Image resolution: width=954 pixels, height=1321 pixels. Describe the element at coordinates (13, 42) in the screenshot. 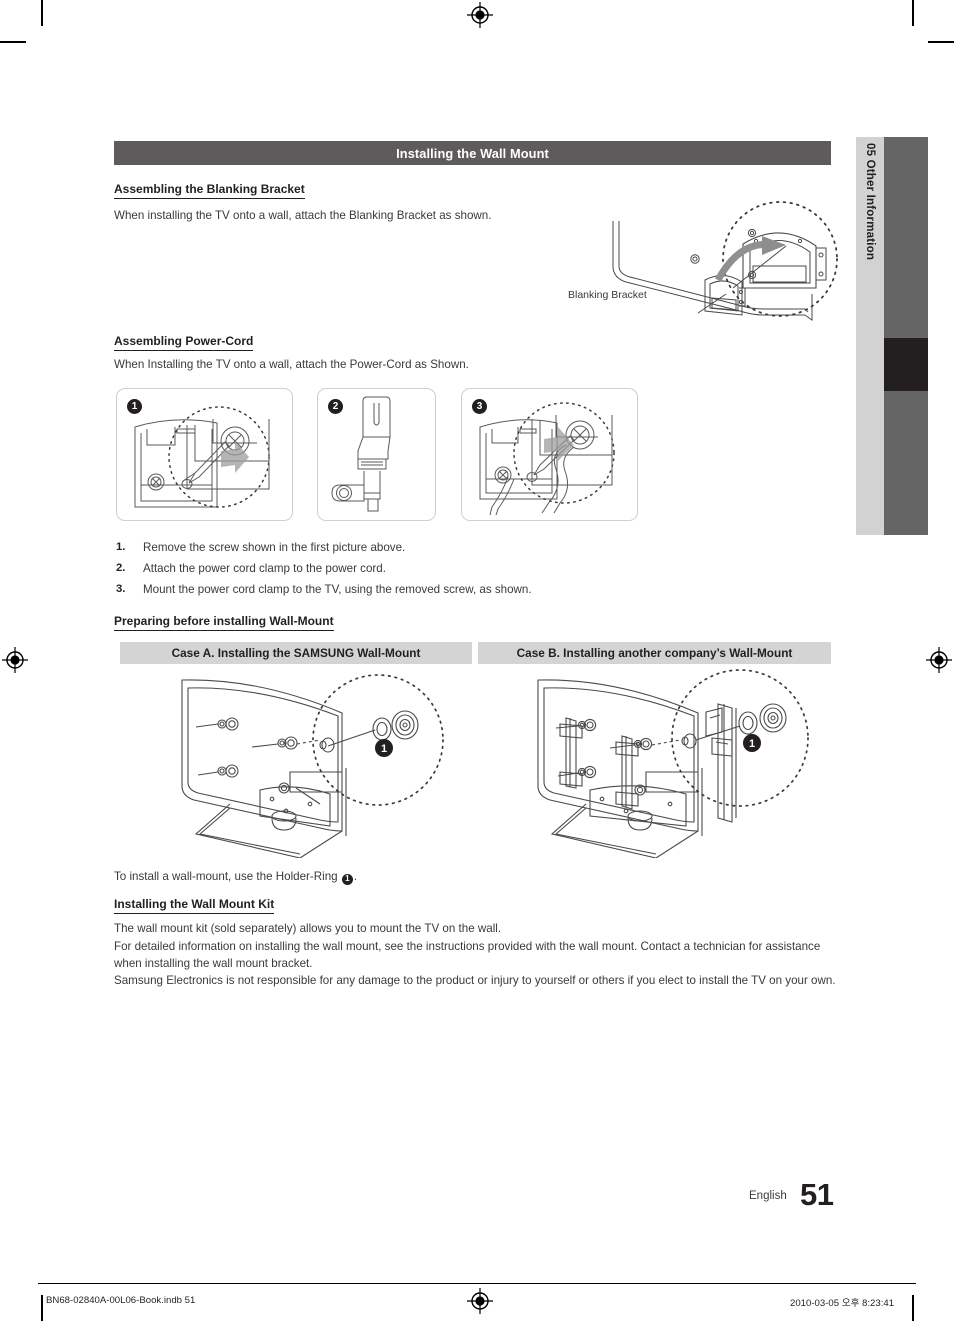

I see `crop-mark-top-left-h` at that location.